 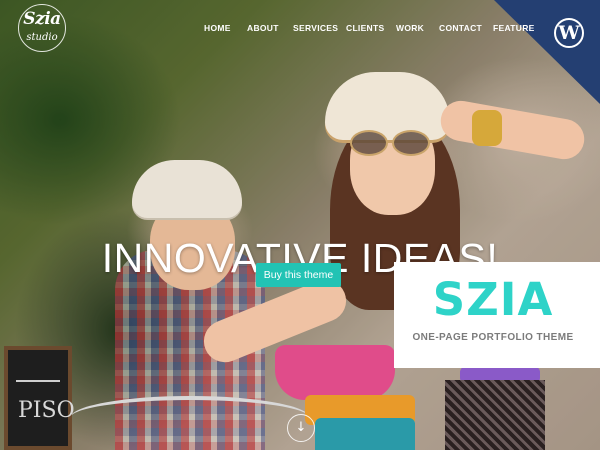 I want to click on logo-subtitle: studio, so click(x=42, y=37).